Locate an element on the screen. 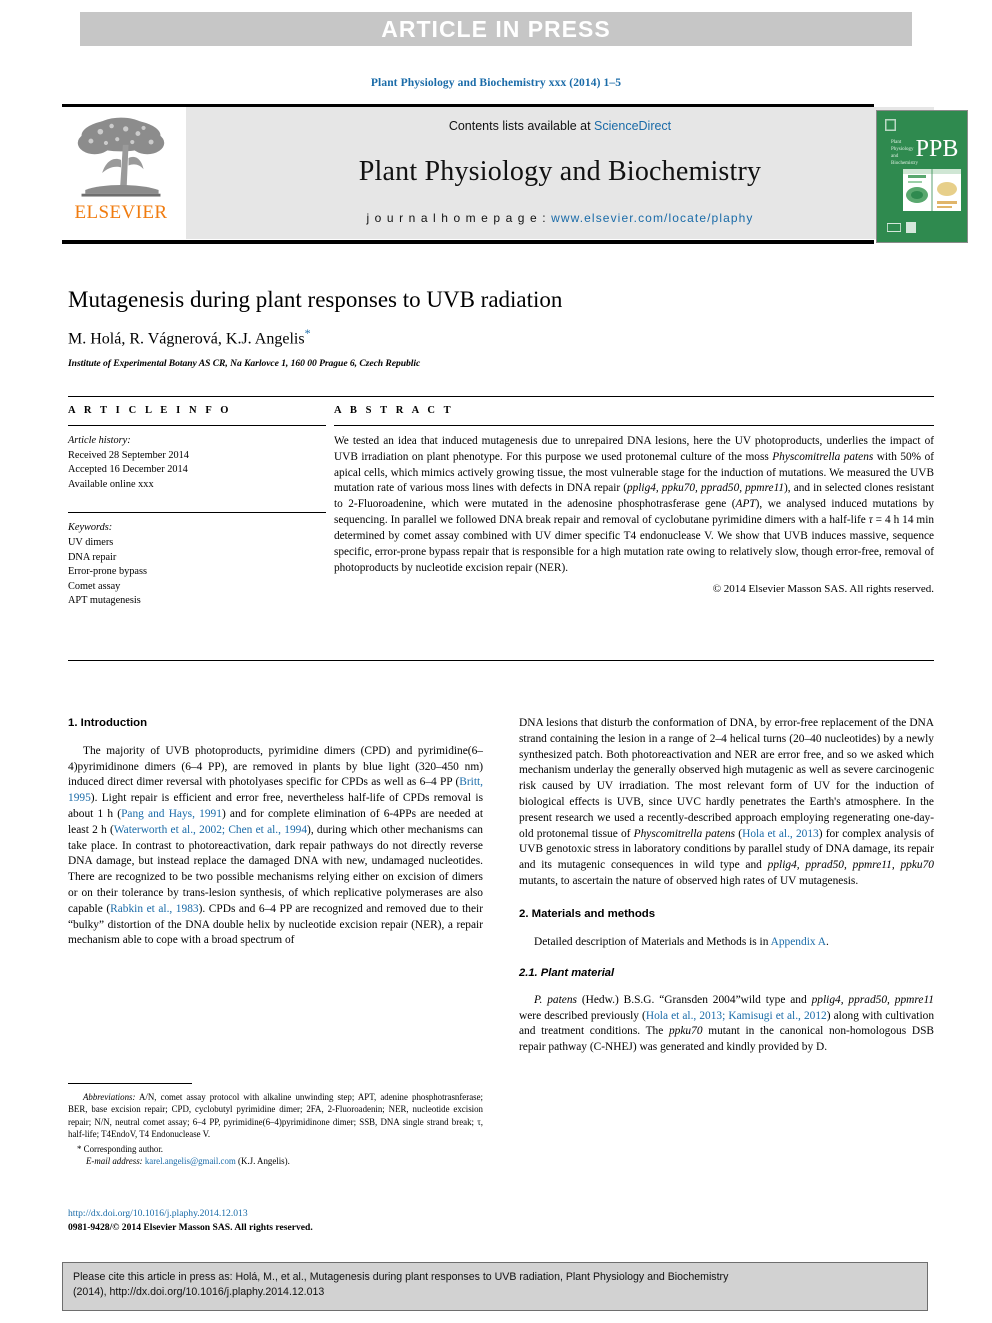 This screenshot has width=992, height=1323. article-history-heading: Article history: is located at coordinates (99, 440).